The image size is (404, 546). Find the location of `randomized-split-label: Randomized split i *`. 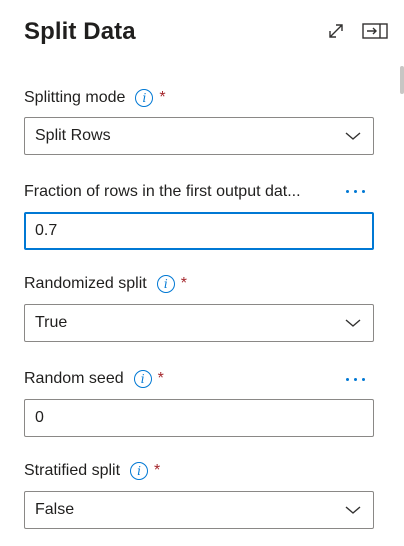

randomized-split-label: Randomized split i * is located at coordinates (105, 284).